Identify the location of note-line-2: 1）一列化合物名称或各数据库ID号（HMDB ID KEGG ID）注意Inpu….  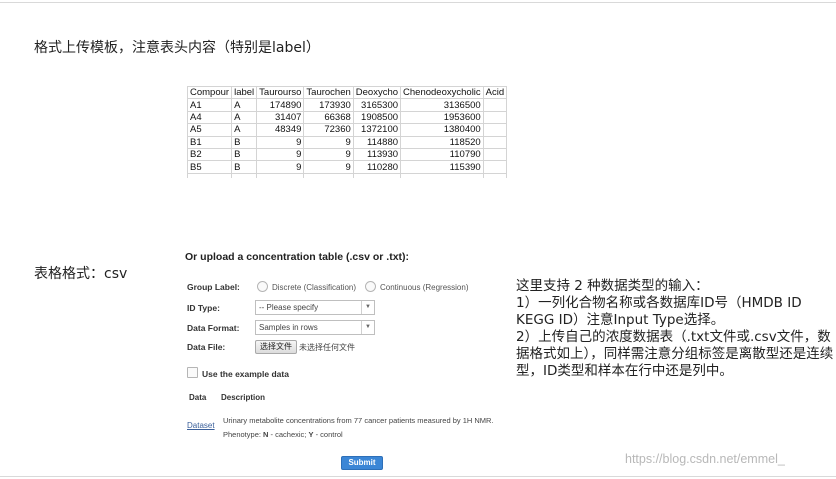
(659, 311).